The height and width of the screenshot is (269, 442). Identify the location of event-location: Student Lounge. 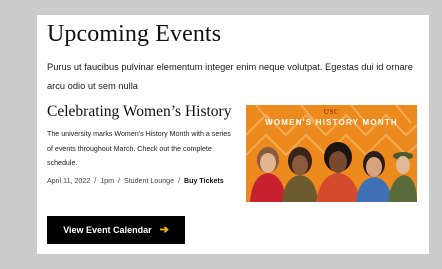
(149, 180).